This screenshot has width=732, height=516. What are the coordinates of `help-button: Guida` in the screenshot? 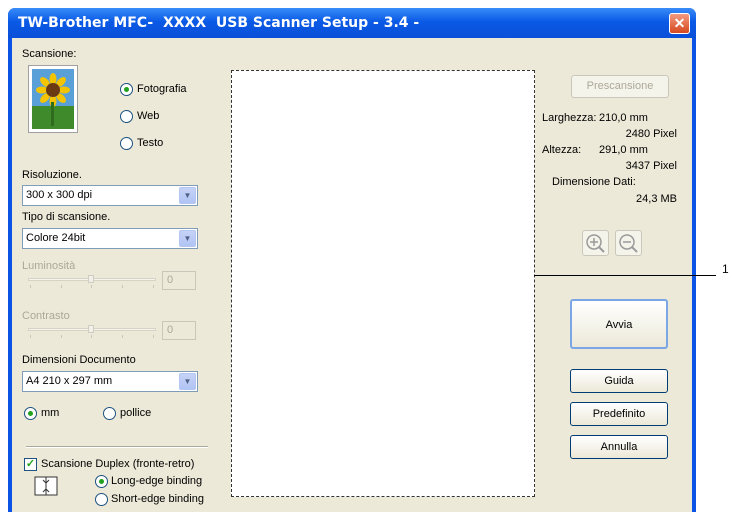 It's located at (619, 381).